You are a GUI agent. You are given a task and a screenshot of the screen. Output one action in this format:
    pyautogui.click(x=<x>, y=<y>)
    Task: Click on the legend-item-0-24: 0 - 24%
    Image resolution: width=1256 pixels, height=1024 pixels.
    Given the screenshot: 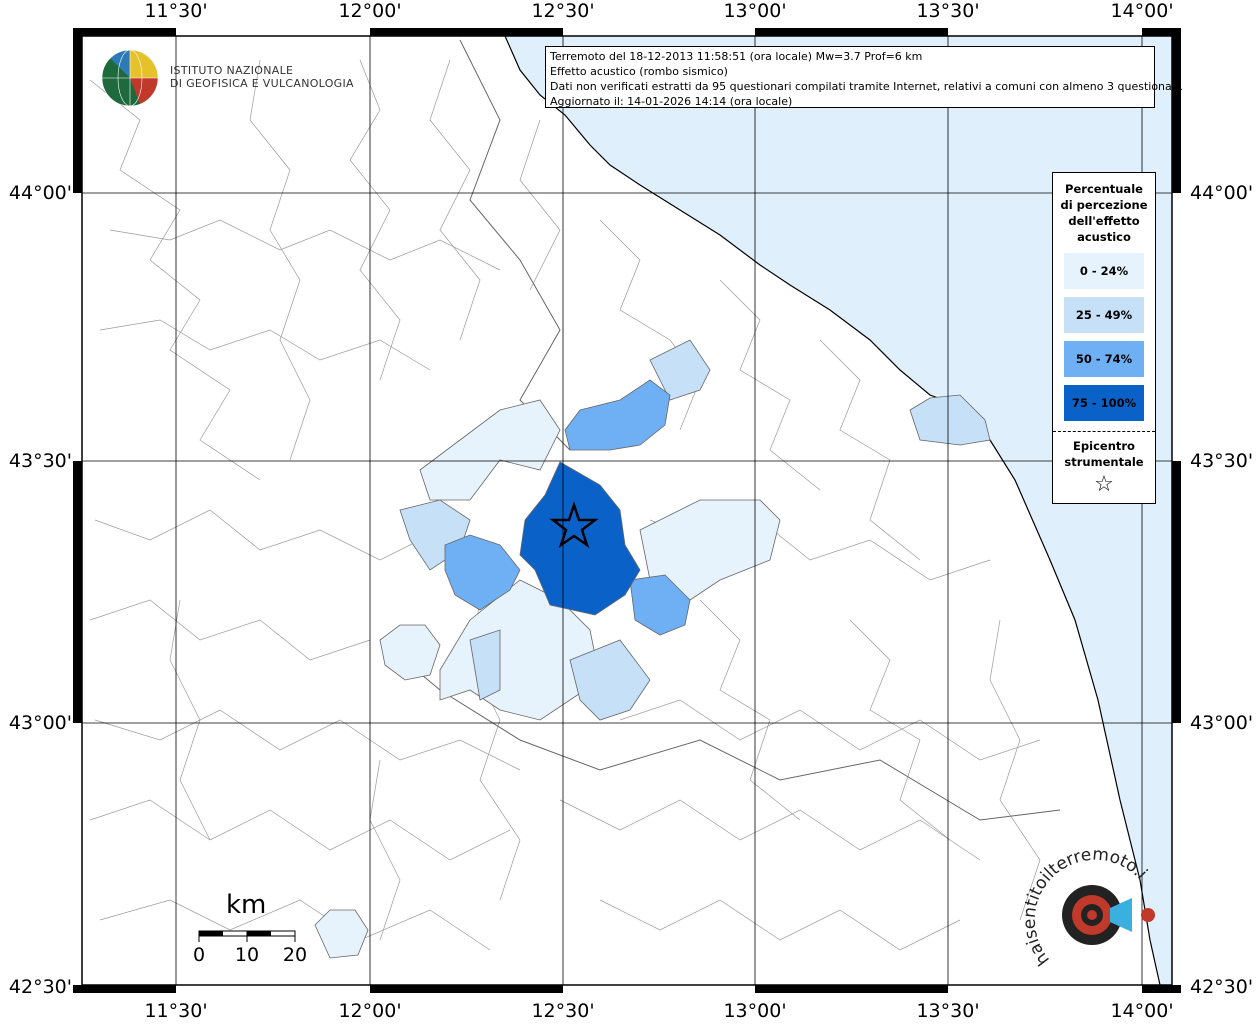 What is the action you would take?
    pyautogui.click(x=1104, y=271)
    